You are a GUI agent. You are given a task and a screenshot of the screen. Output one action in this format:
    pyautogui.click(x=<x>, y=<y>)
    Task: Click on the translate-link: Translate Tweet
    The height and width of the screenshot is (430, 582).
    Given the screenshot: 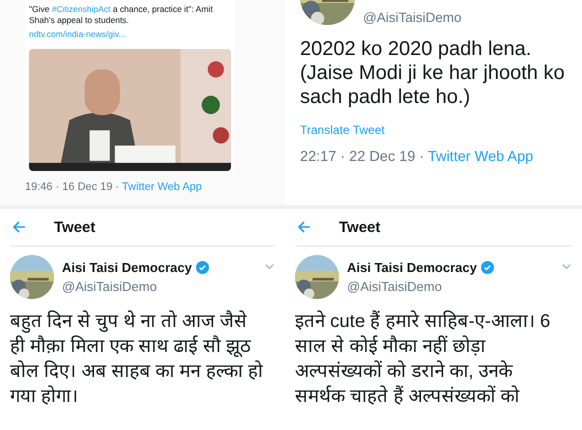 What is the action you would take?
    pyautogui.click(x=441, y=130)
    